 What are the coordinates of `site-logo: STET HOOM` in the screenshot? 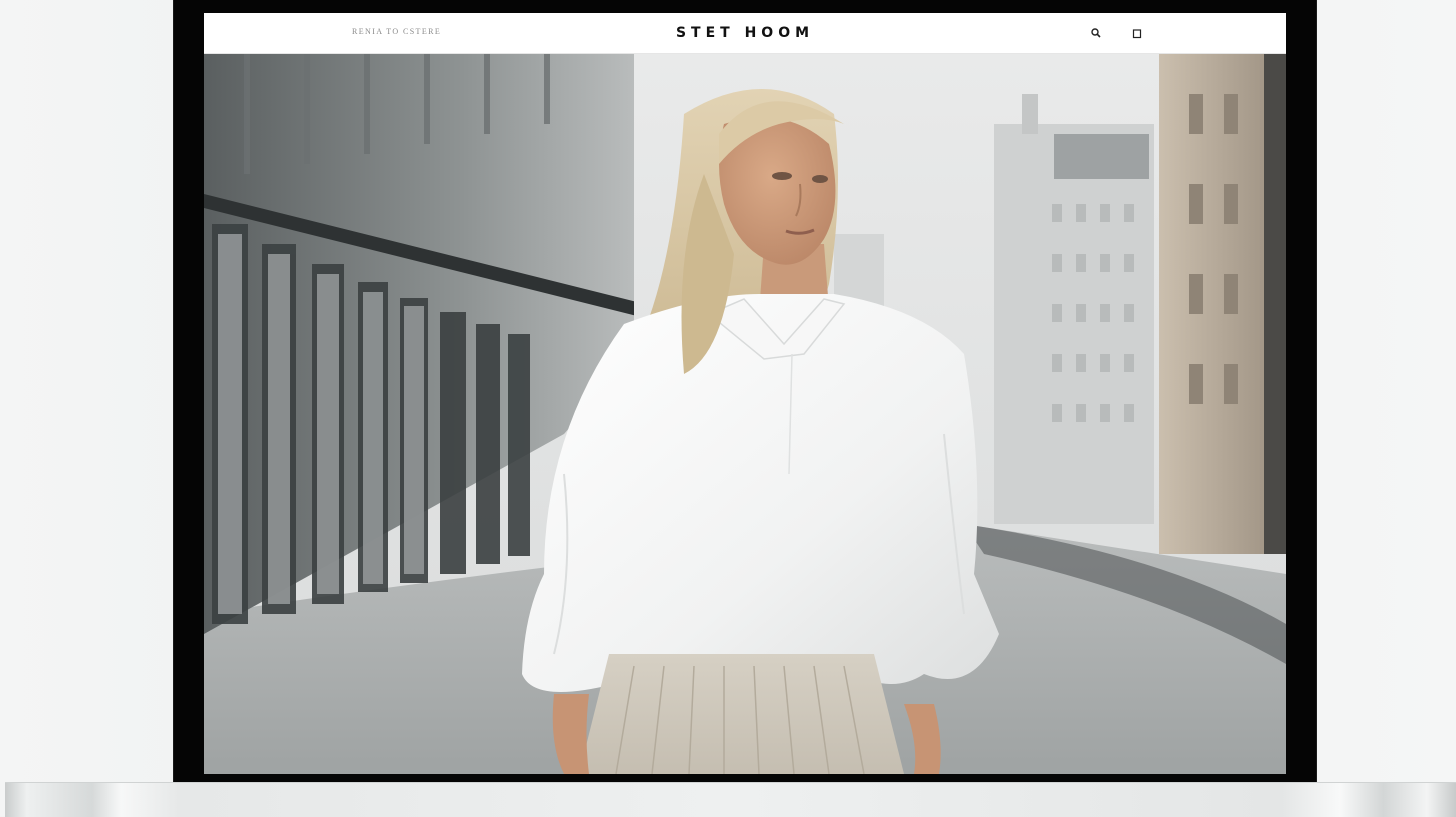 It's located at (745, 33).